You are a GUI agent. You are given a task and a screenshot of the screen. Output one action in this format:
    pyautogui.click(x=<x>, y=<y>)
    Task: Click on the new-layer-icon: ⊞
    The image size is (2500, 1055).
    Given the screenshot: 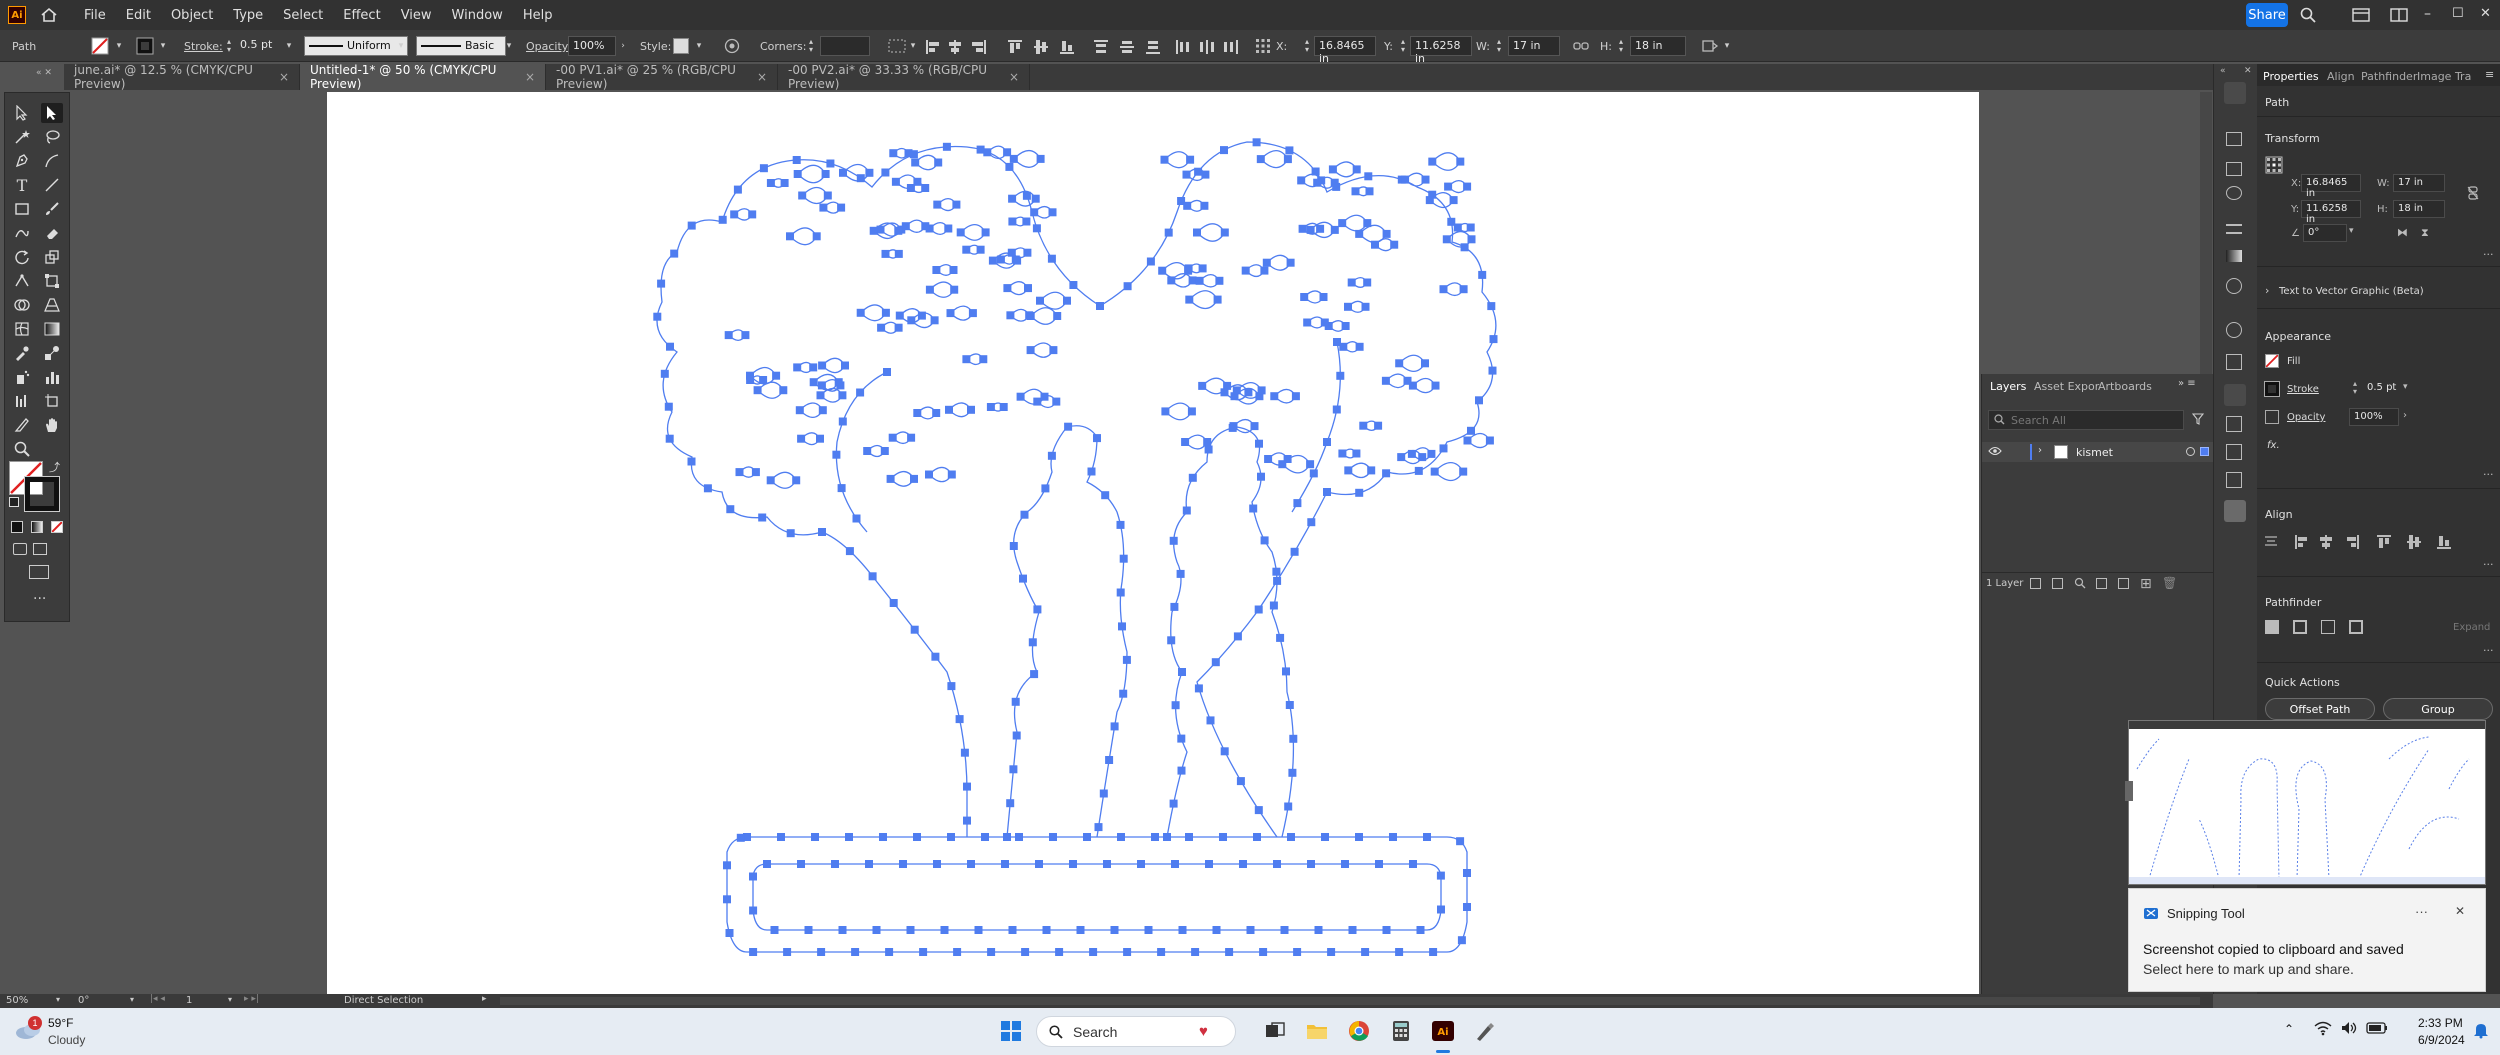 What is the action you would take?
    pyautogui.click(x=2146, y=584)
    